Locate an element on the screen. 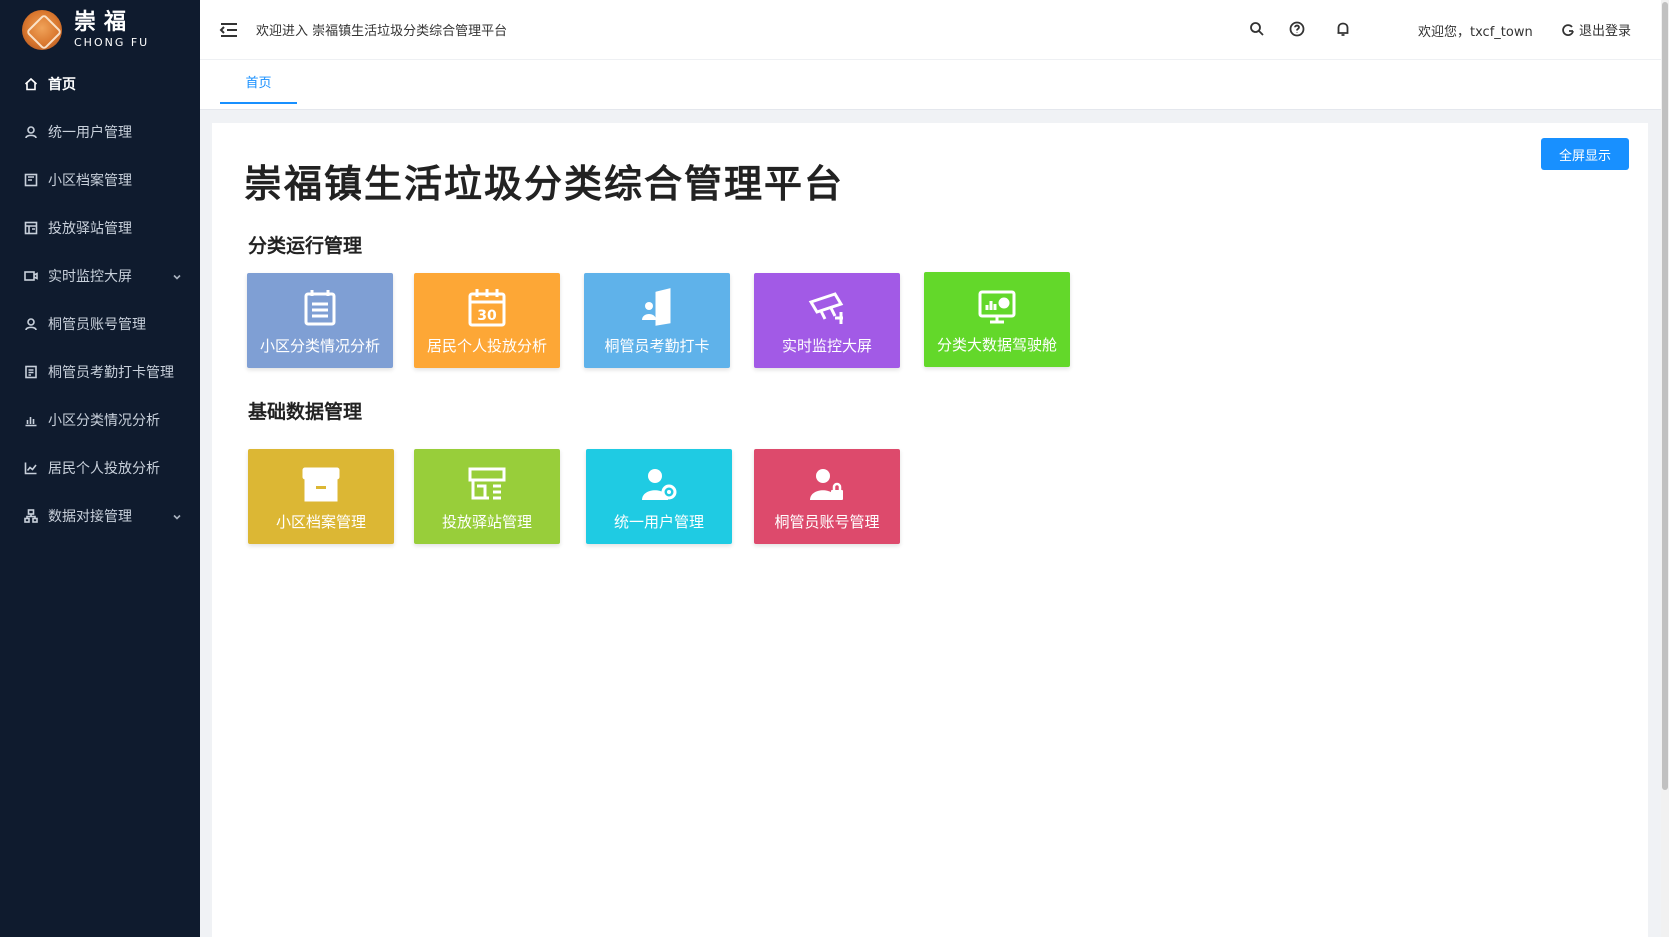  archive-icon is located at coordinates (31, 180).